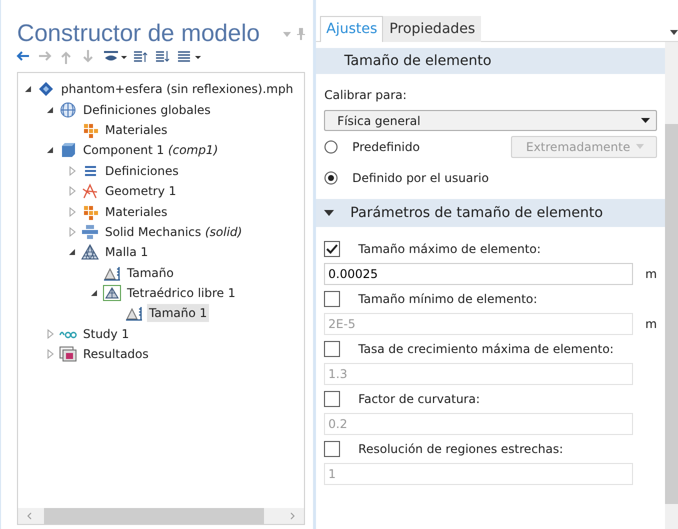  I want to click on collapse-tree-icon, so click(163, 57).